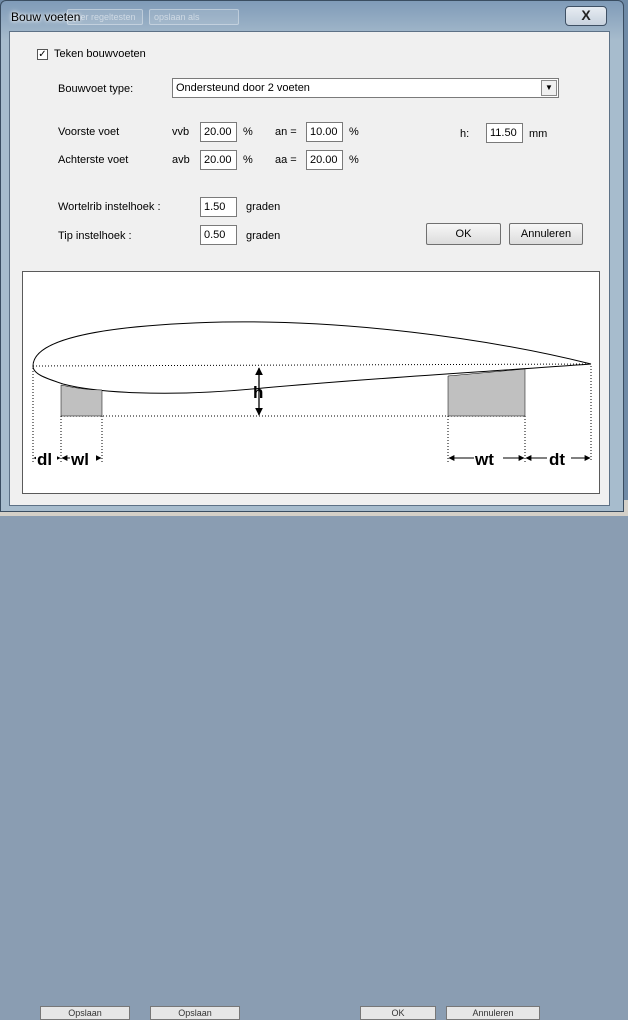 The height and width of the screenshot is (1020, 628). What do you see at coordinates (493, 1013) in the screenshot?
I see `background-button: Annuleren` at bounding box center [493, 1013].